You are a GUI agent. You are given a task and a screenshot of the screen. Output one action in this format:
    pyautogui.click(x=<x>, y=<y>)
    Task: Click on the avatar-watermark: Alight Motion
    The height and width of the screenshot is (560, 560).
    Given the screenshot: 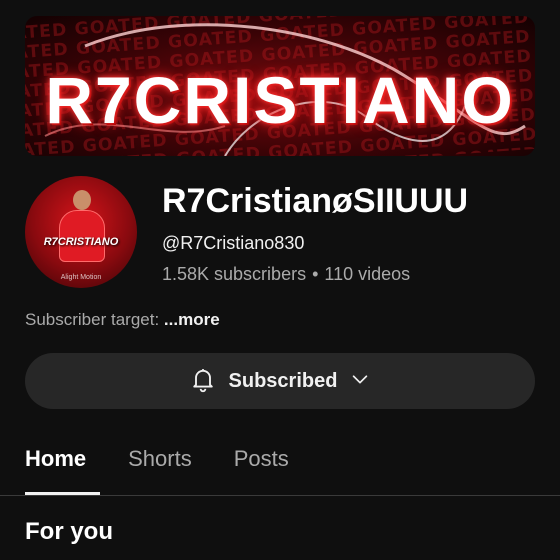 What is the action you would take?
    pyautogui.click(x=81, y=277)
    